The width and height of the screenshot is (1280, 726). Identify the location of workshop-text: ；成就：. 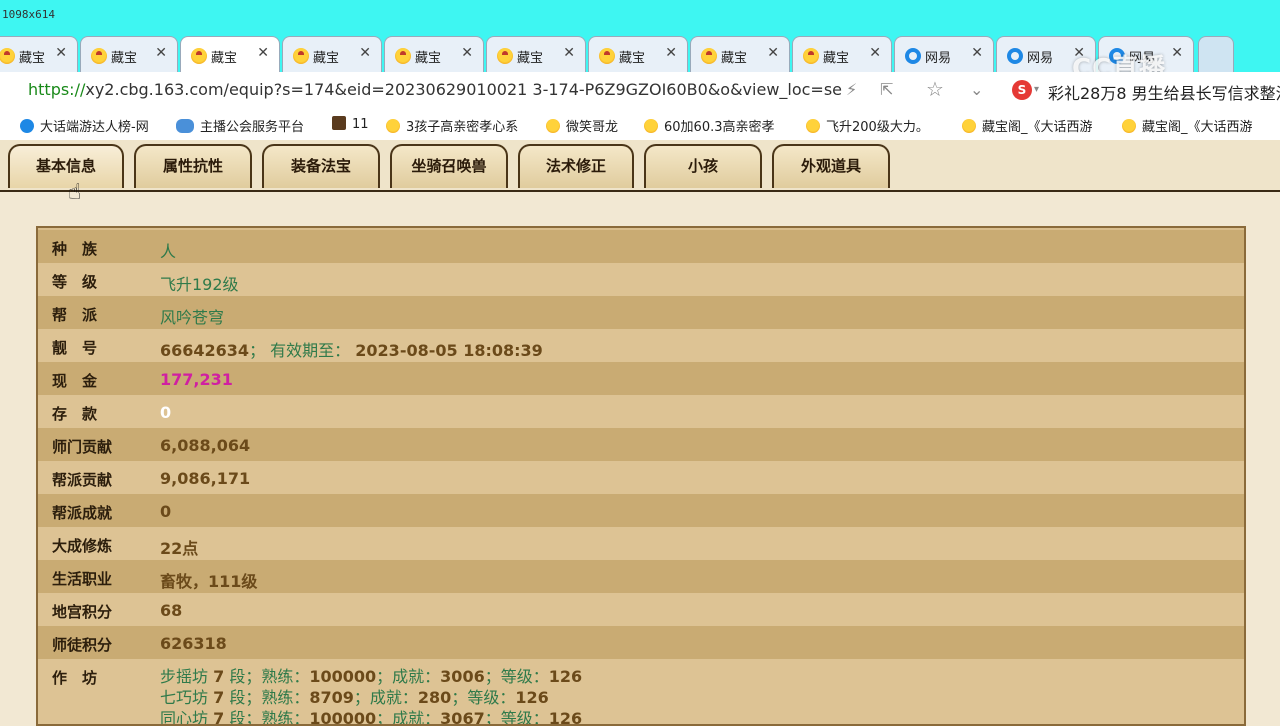
(408, 717).